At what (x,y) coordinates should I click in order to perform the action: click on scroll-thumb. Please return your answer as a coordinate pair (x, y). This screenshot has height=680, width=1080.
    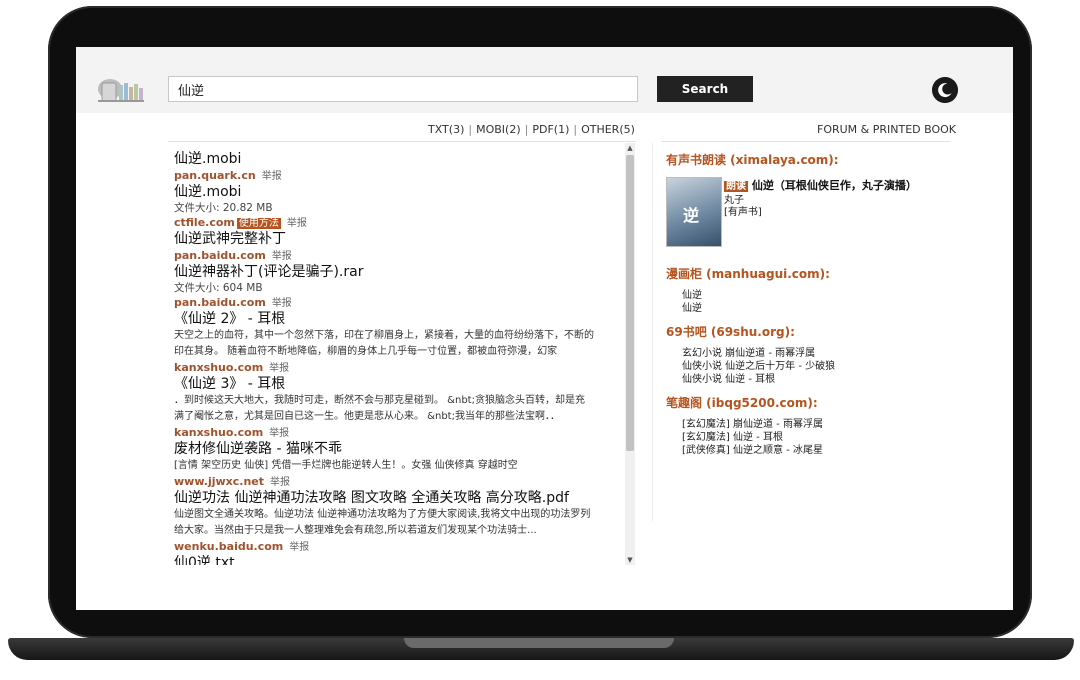
    Looking at the image, I should click on (630, 303).